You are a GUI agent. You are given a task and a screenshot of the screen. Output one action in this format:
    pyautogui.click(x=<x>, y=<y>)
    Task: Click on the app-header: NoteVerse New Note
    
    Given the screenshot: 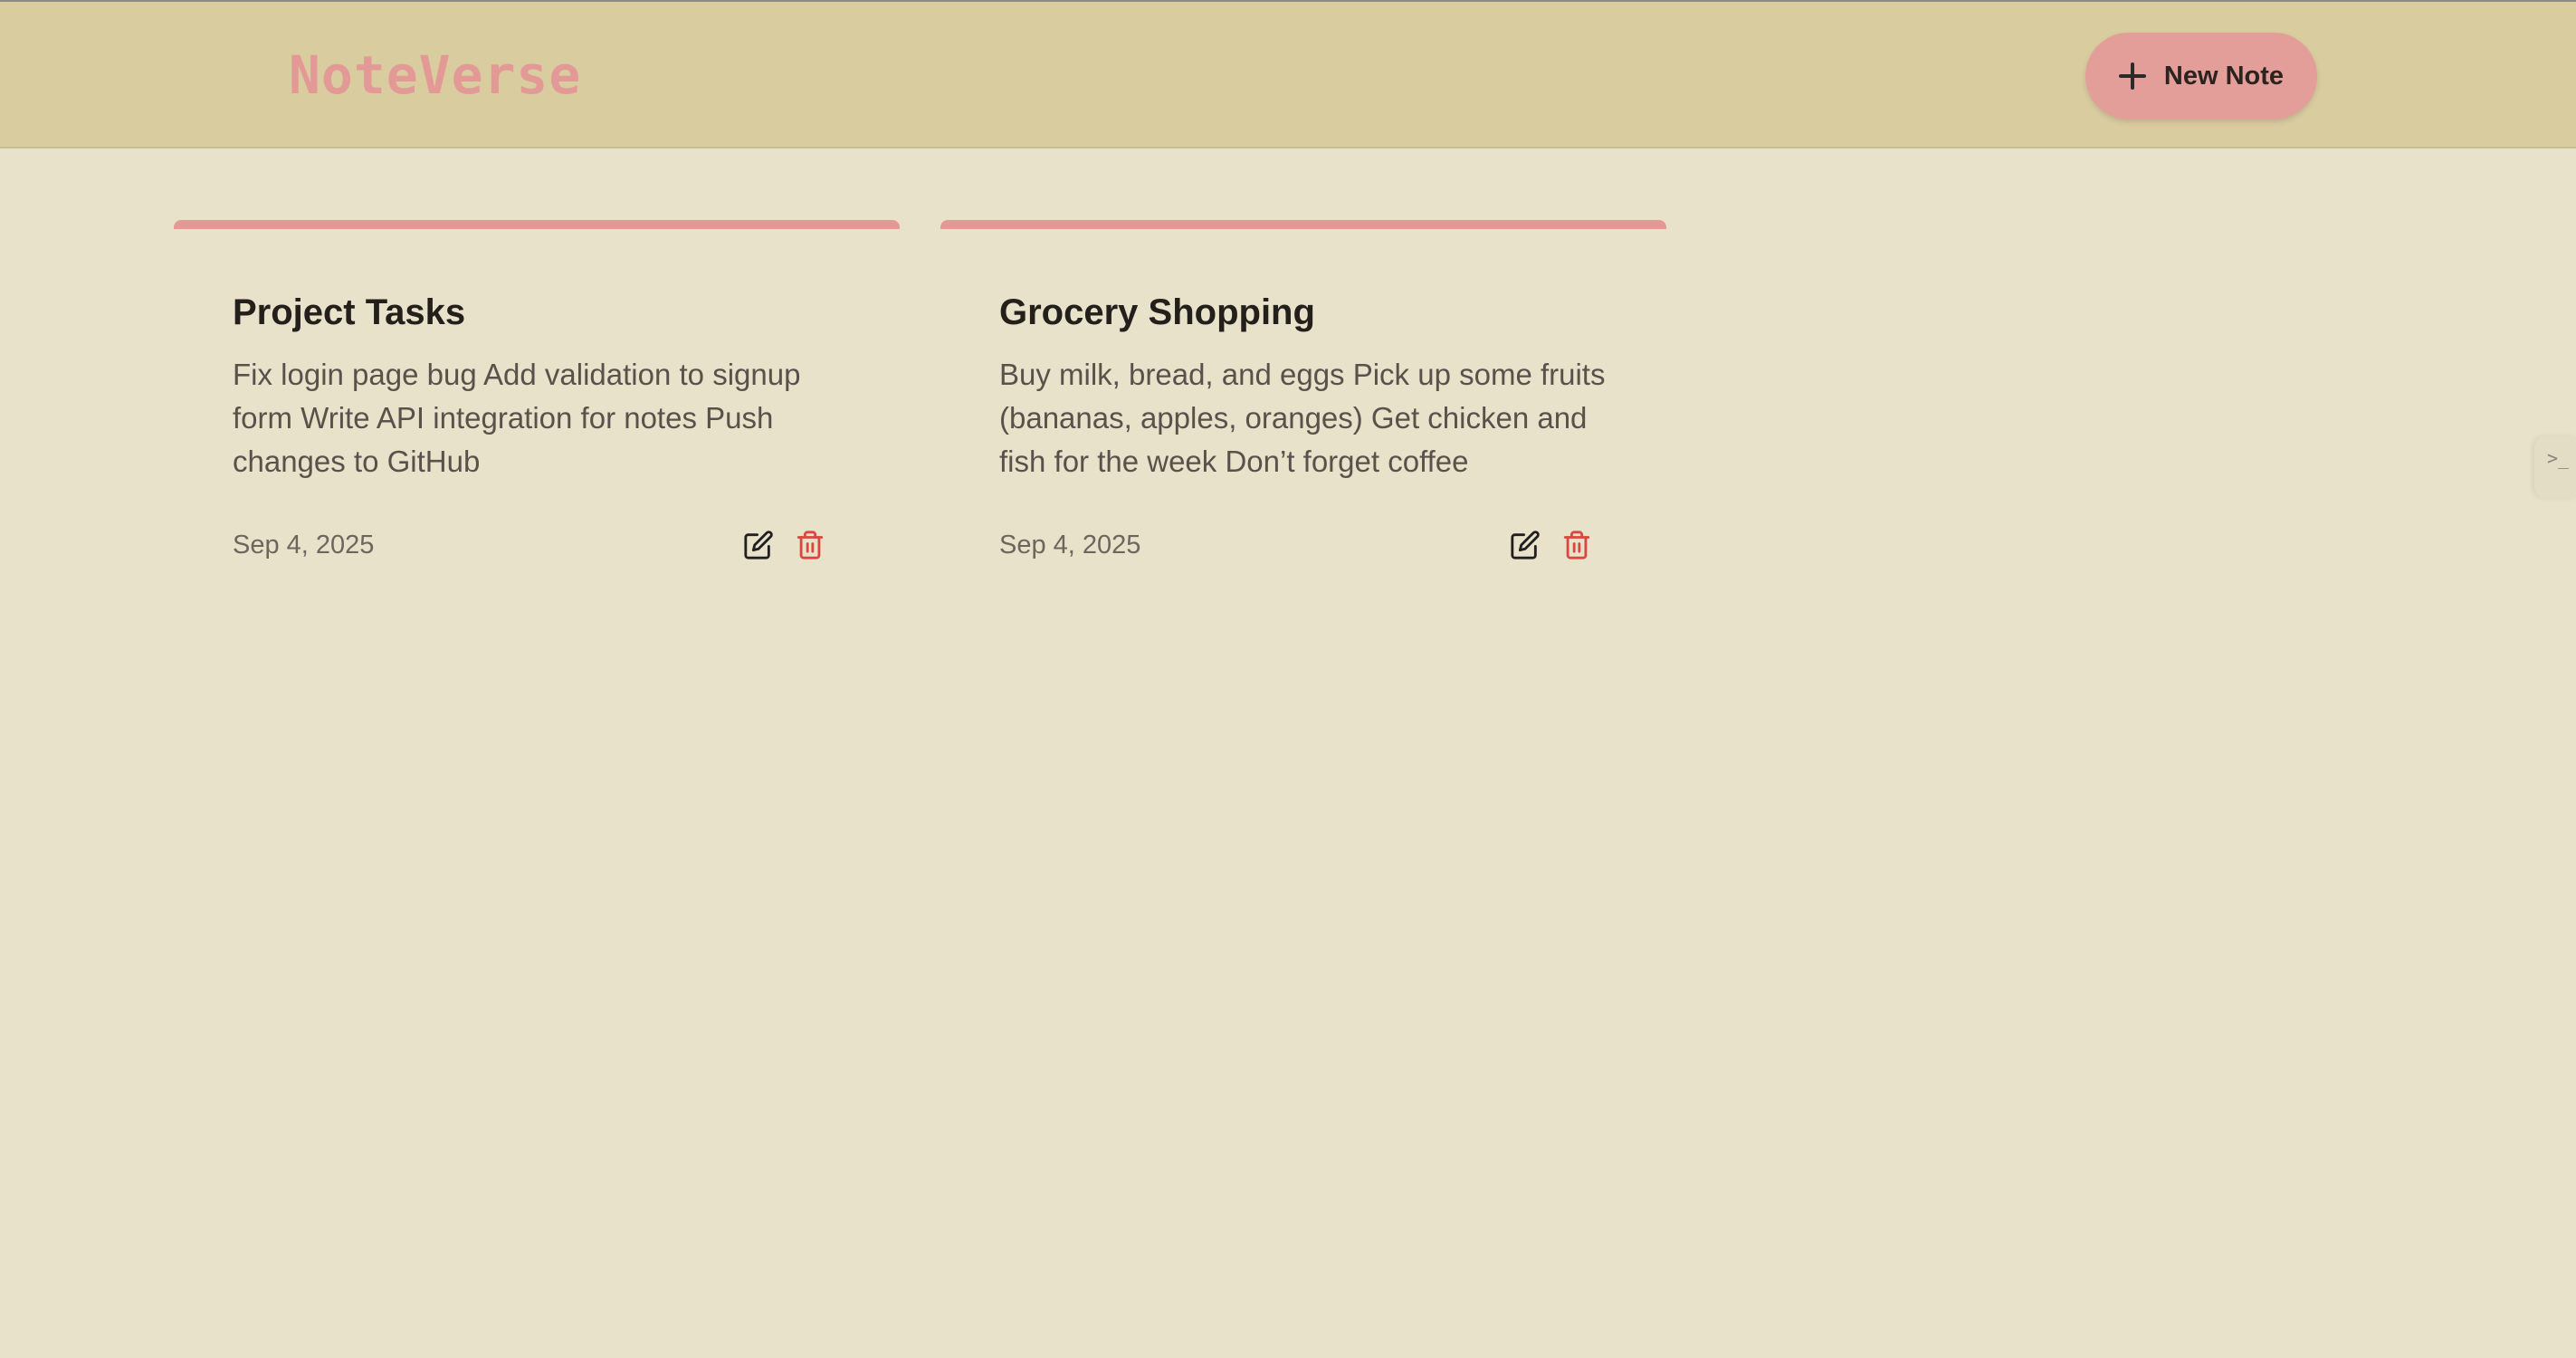 What is the action you would take?
    pyautogui.click(x=1288, y=75)
    